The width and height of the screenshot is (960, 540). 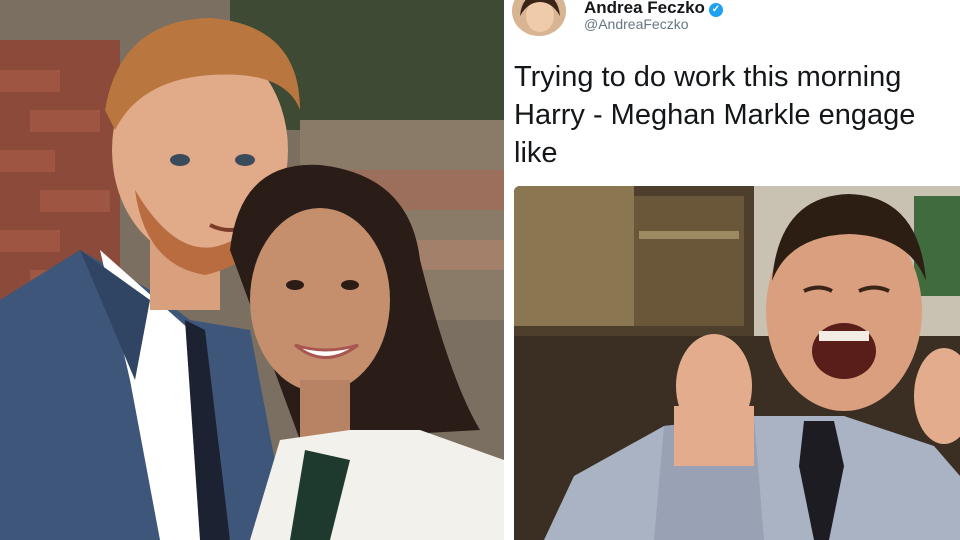 I want to click on author-name-text: Andrea Feczko, so click(x=644, y=8).